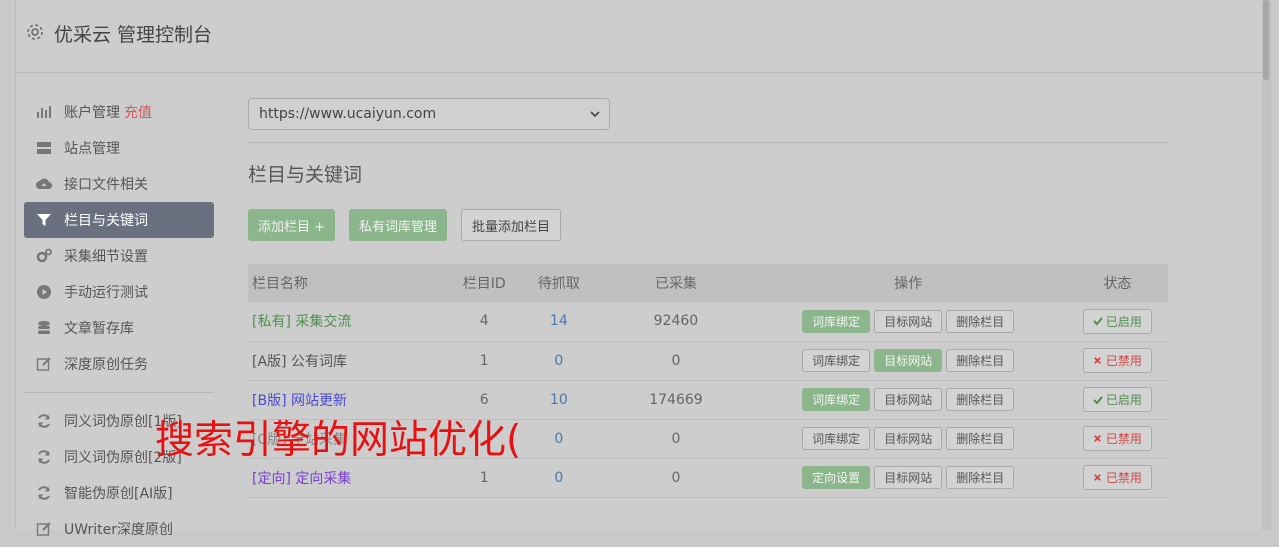 This screenshot has width=1279, height=547. I want to click on page-title: 优采云 管理控制台, so click(133, 35).